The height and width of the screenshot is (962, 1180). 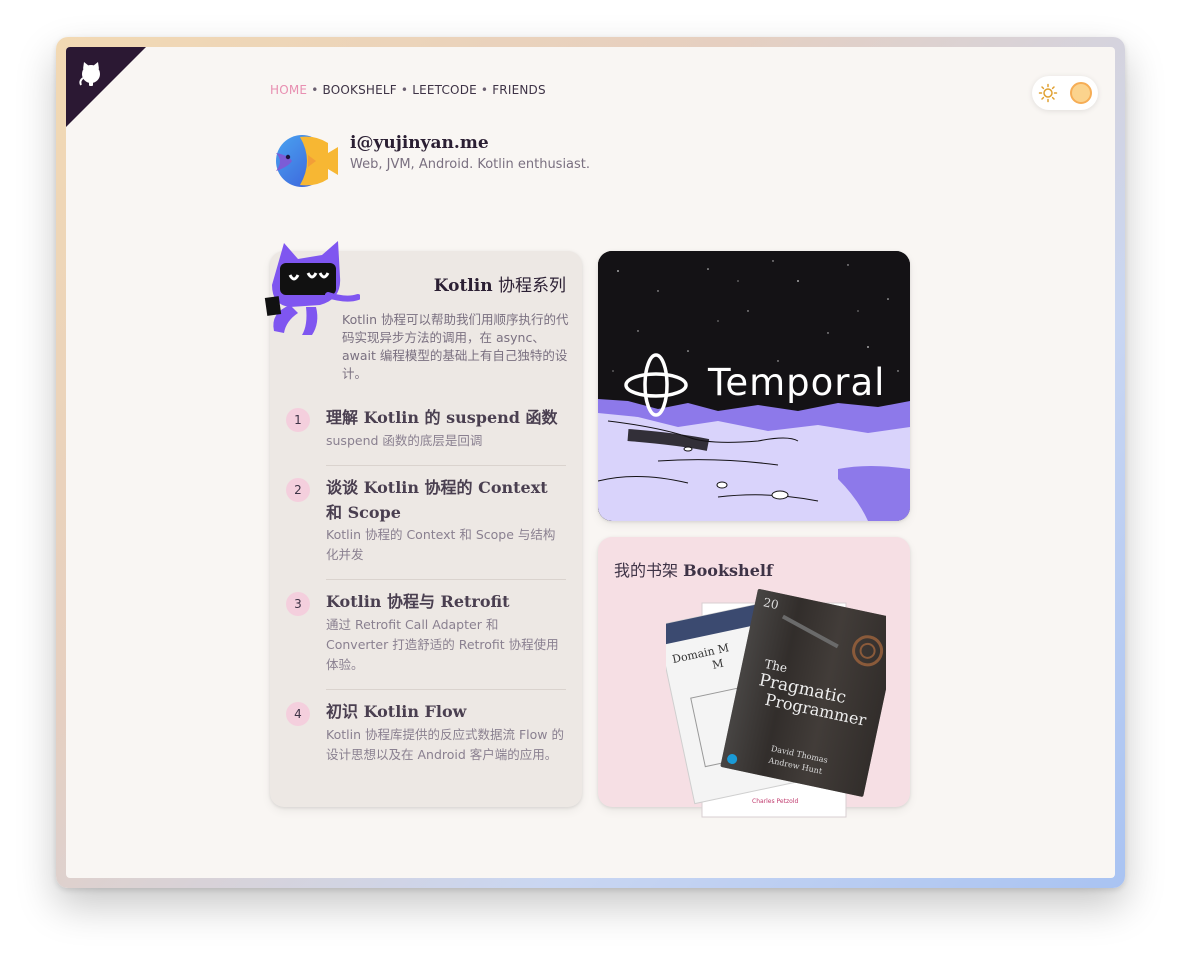 What do you see at coordinates (360, 90) in the screenshot?
I see `nav-bookshelf: BOOKSHELF` at bounding box center [360, 90].